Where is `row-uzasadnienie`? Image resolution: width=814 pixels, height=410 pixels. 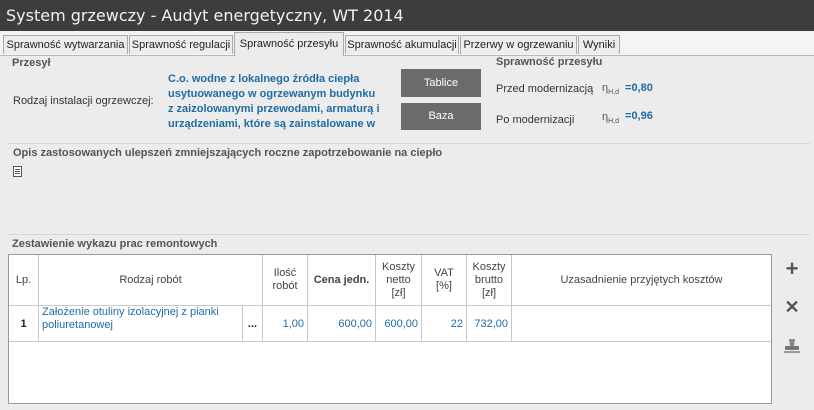
row-uzasadnienie is located at coordinates (641, 323).